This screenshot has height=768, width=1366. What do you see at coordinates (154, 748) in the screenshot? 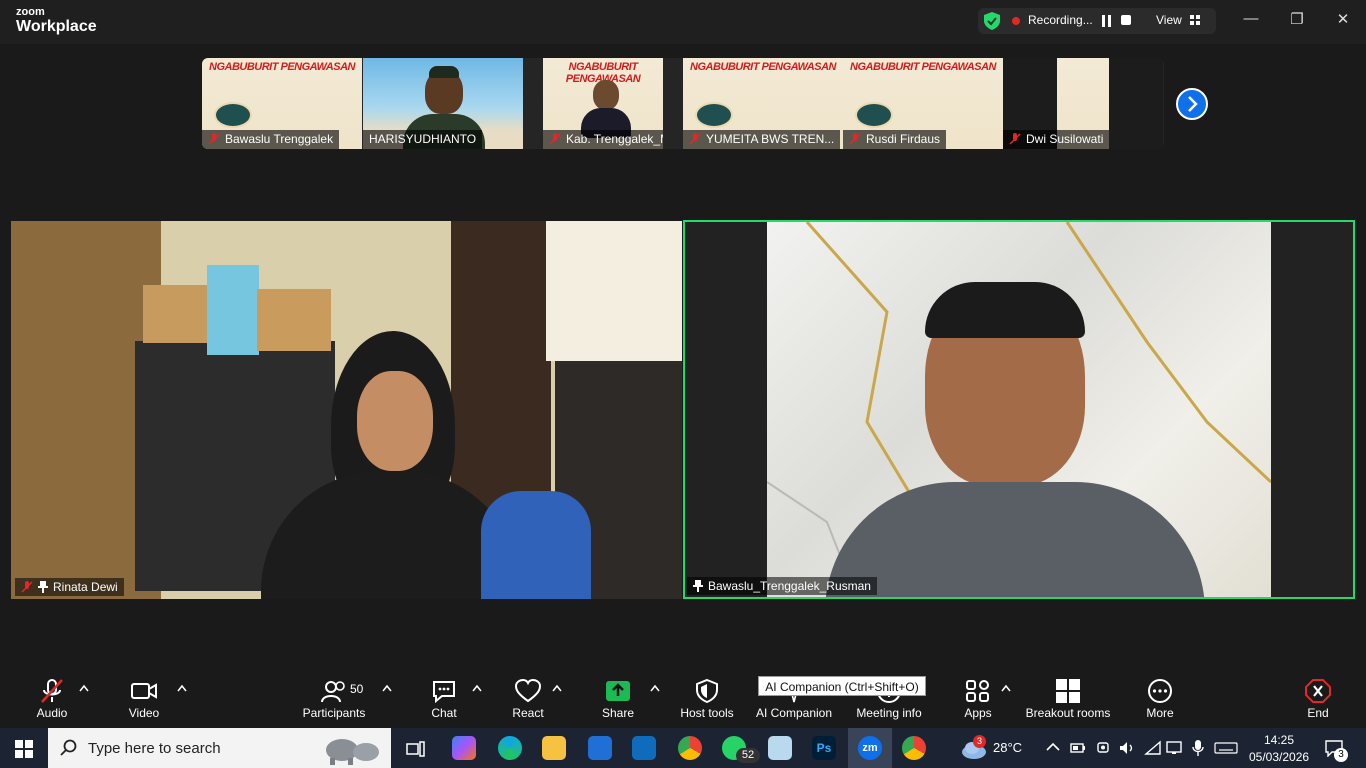
I see `search-placeholder: Type here to search` at bounding box center [154, 748].